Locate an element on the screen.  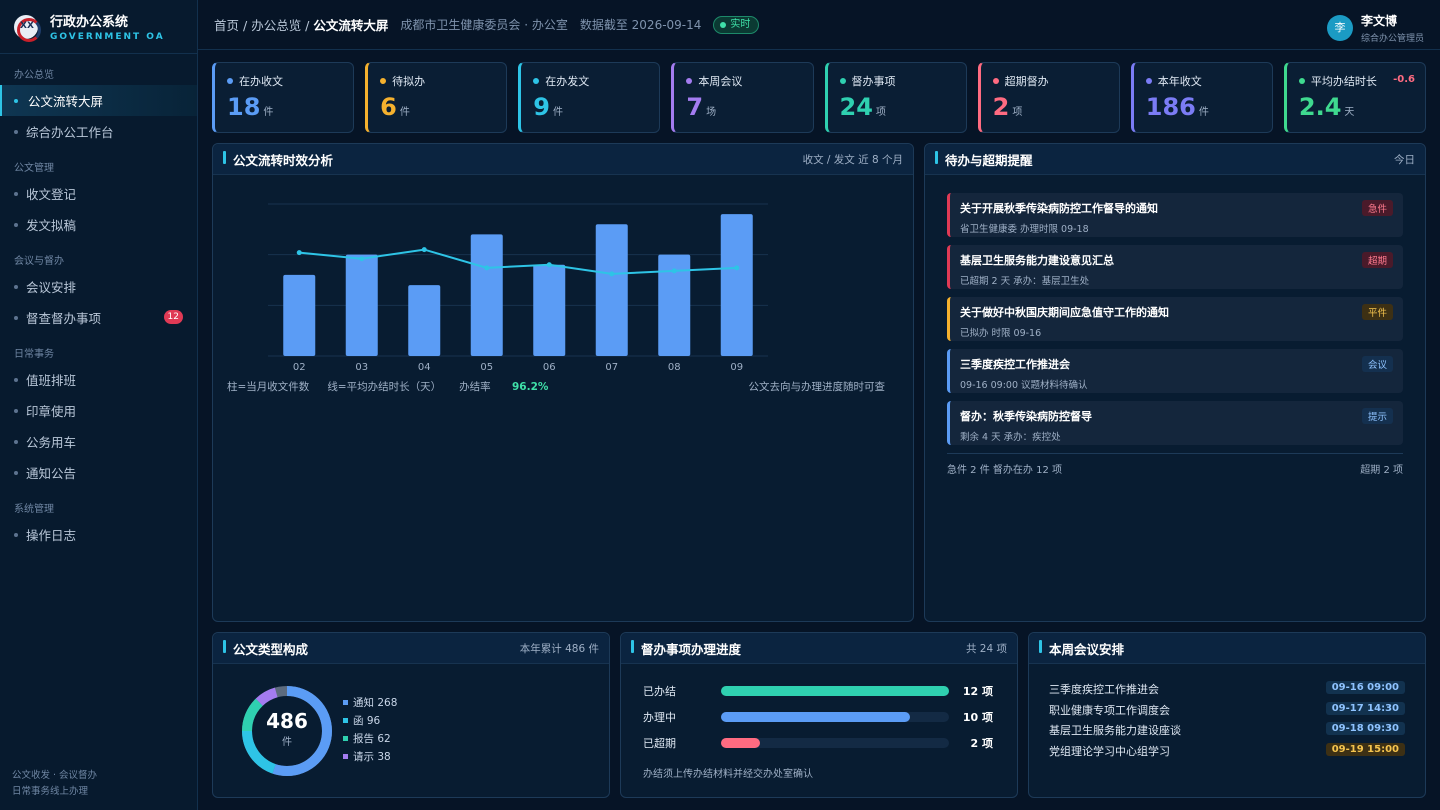
panel-title: 督办事项办理进度 is located at coordinates (686, 648).